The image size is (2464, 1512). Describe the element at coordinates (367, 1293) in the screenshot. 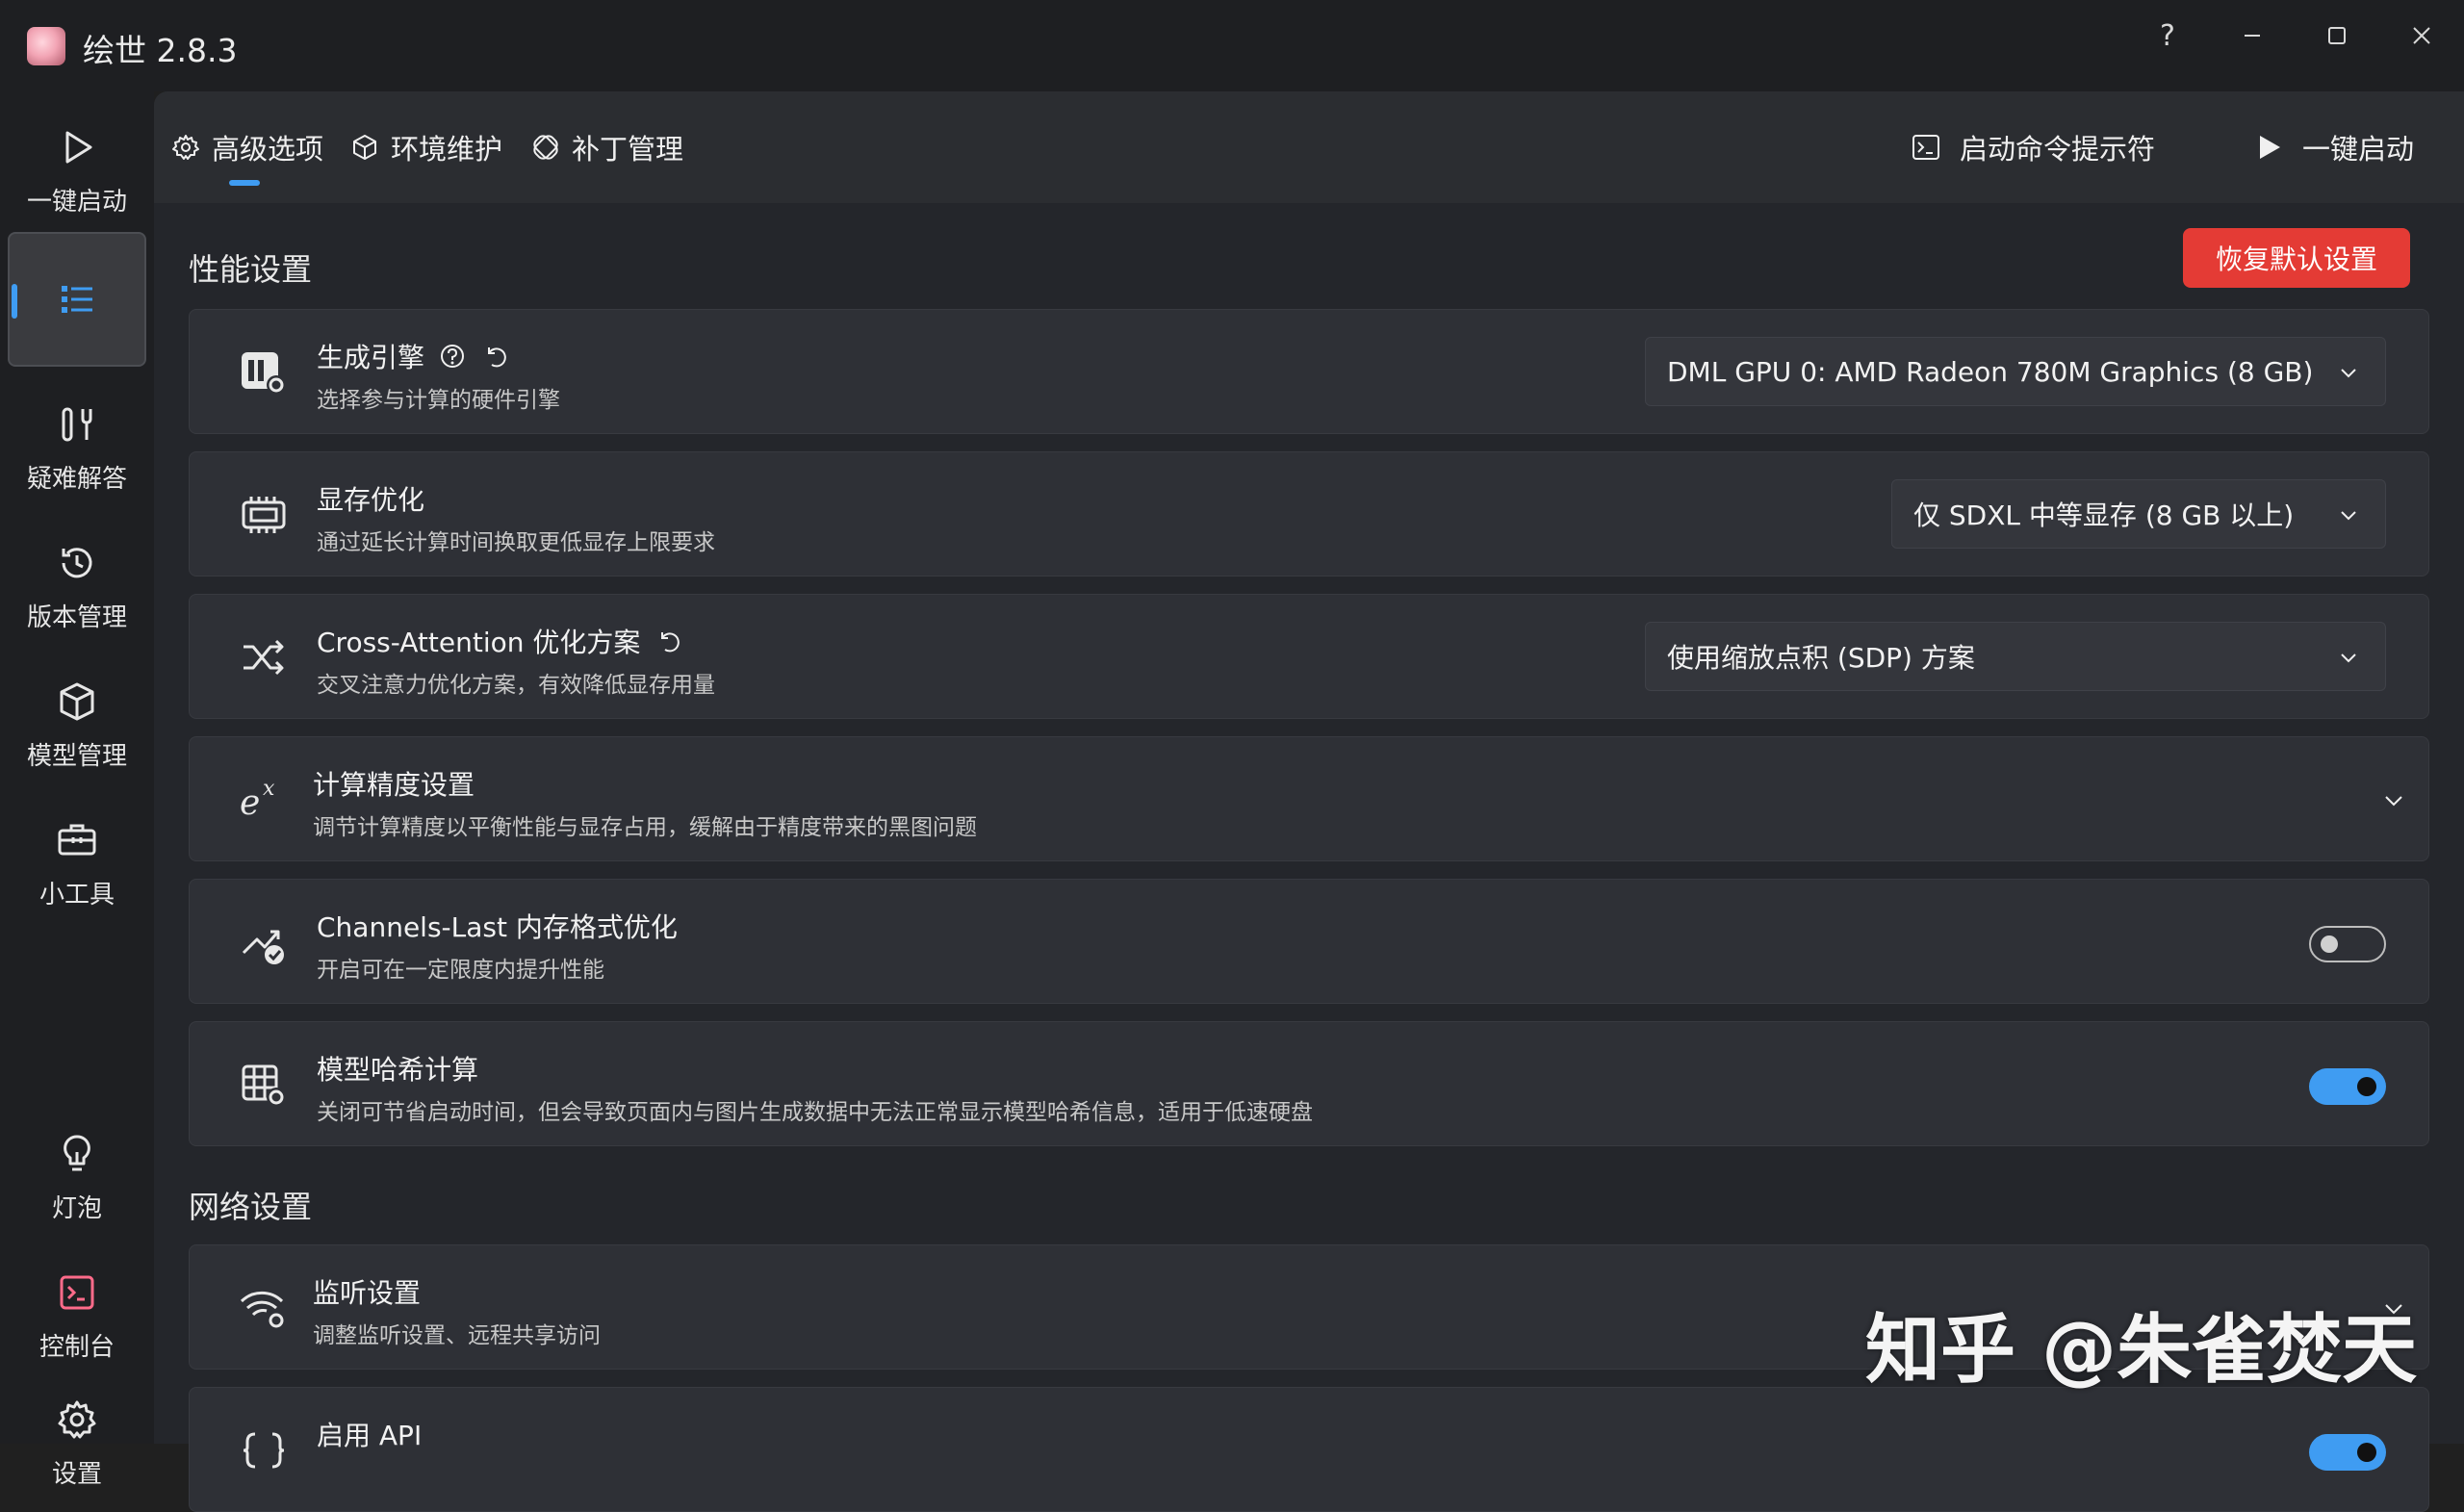

I see `setting-title: 监听设置` at that location.